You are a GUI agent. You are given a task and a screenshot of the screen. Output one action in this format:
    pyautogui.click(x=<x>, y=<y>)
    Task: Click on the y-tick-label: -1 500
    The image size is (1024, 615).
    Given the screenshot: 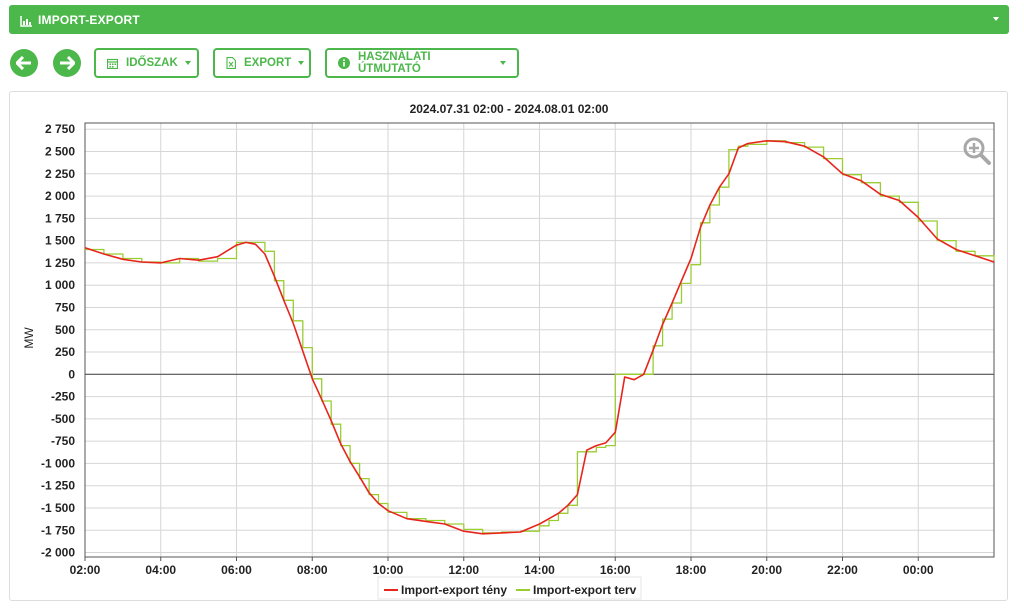 What is the action you would take?
    pyautogui.click(x=58, y=508)
    